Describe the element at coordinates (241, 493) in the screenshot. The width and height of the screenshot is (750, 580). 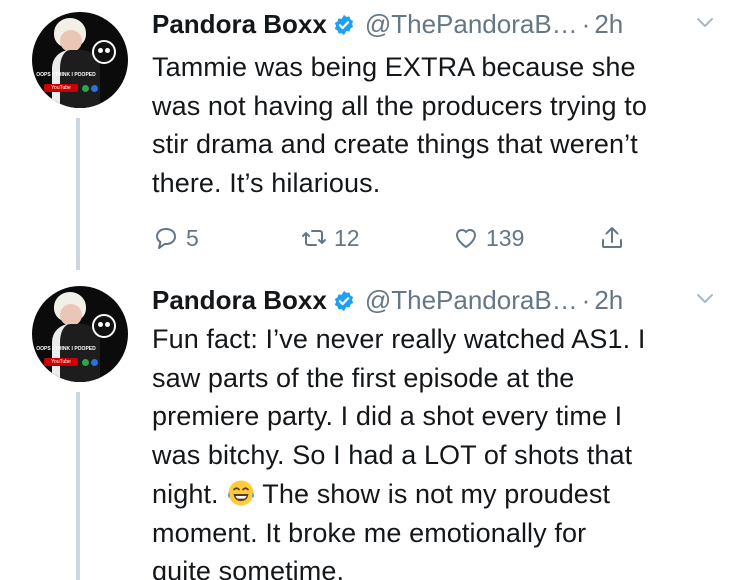
I see `tears-of-joy-emoji-icon` at that location.